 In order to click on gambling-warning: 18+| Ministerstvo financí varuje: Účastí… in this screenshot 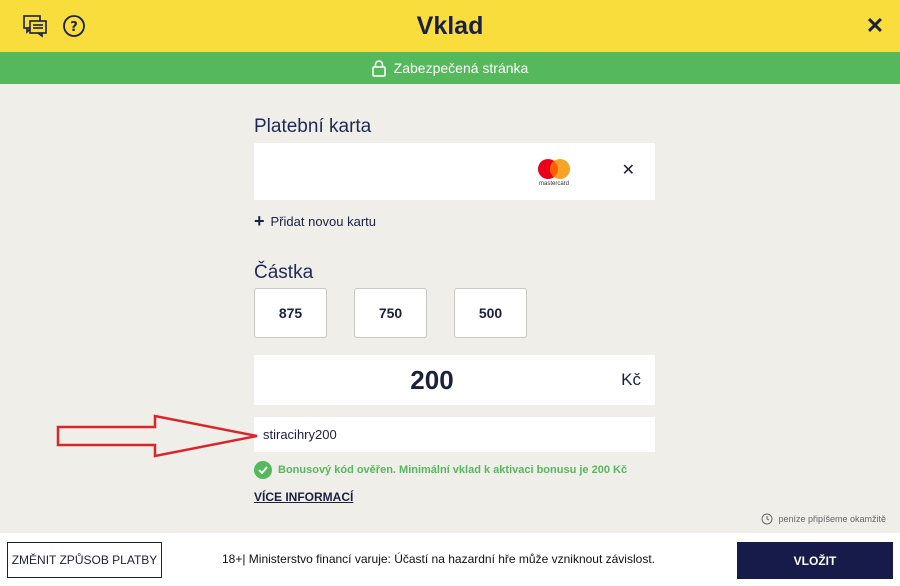, I will do `click(438, 559)`.